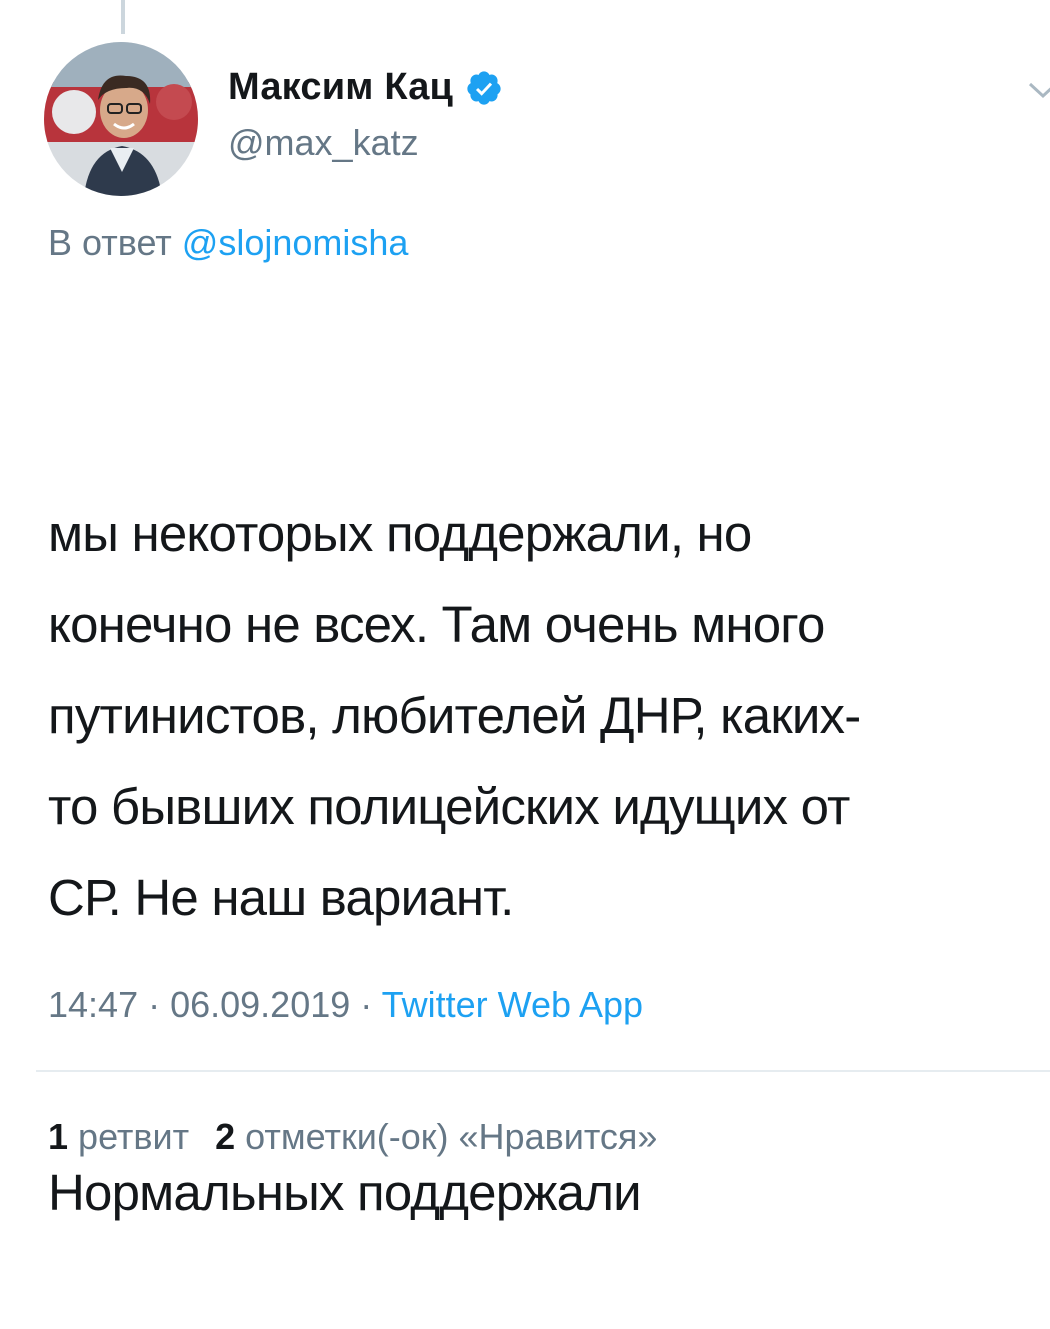 The image size is (1050, 1329). What do you see at coordinates (260, 1004) in the screenshot?
I see `tweet-date: 06.09.2019` at bounding box center [260, 1004].